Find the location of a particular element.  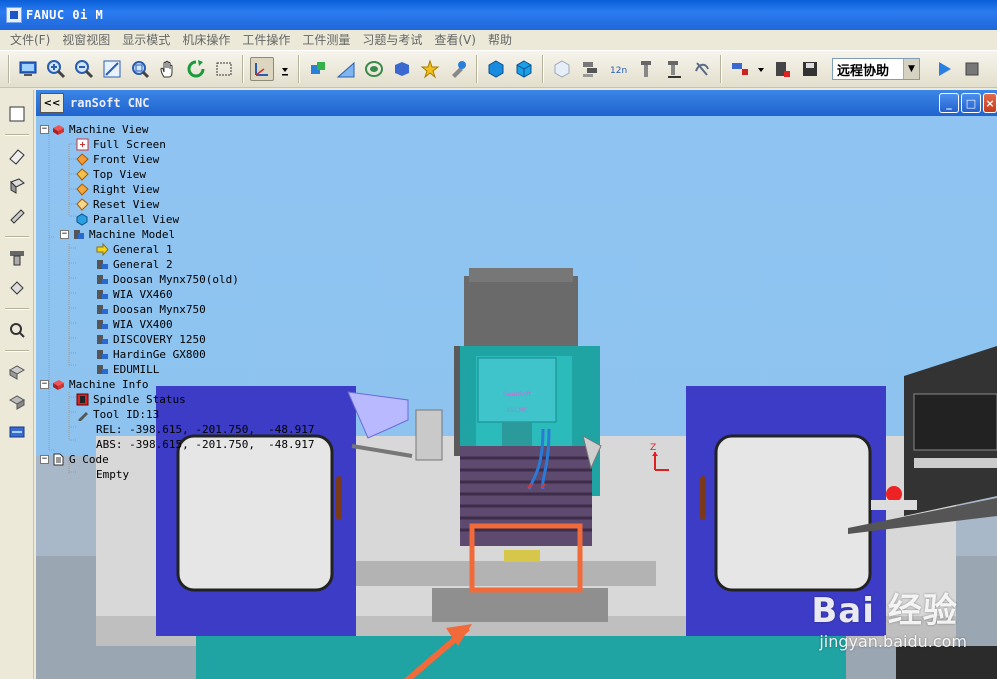

tree-node-machine-info: − Machine Info is located at coordinates (94, 384).